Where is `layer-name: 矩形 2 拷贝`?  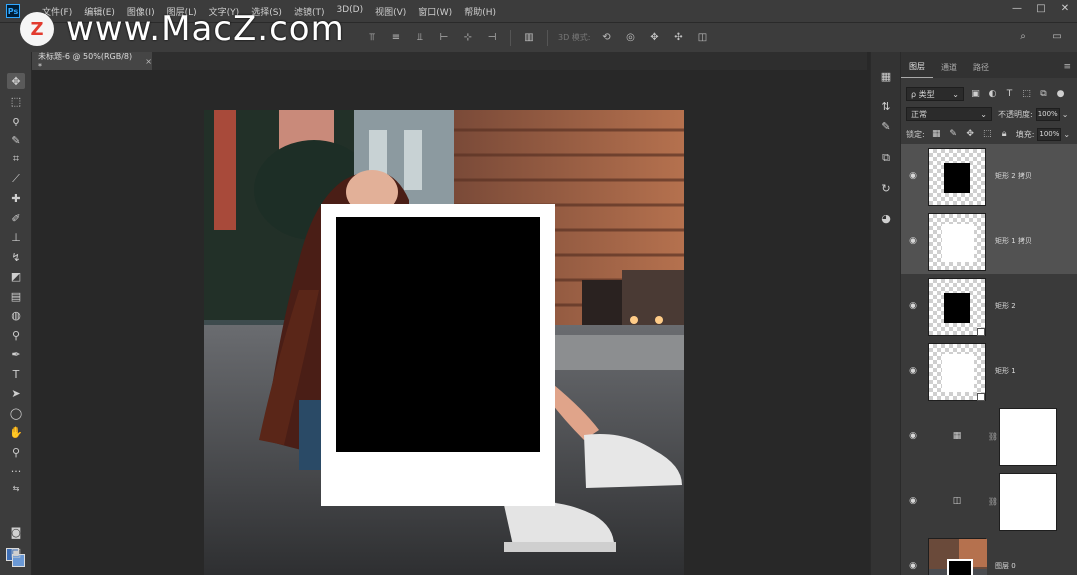 layer-name: 矩形 2 拷贝 is located at coordinates (1013, 176).